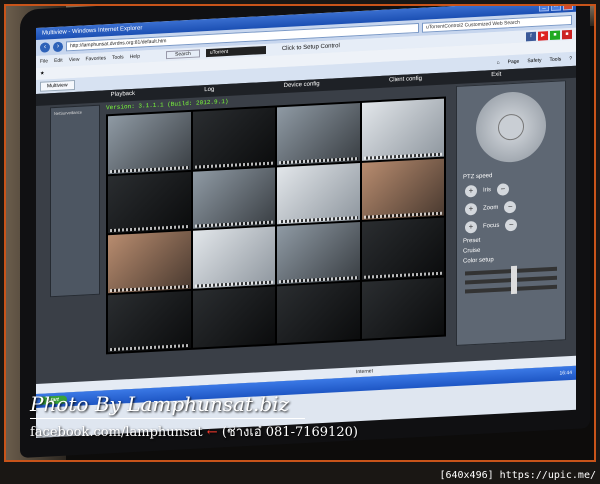  I want to click on watermark-divider, so click(167, 418).